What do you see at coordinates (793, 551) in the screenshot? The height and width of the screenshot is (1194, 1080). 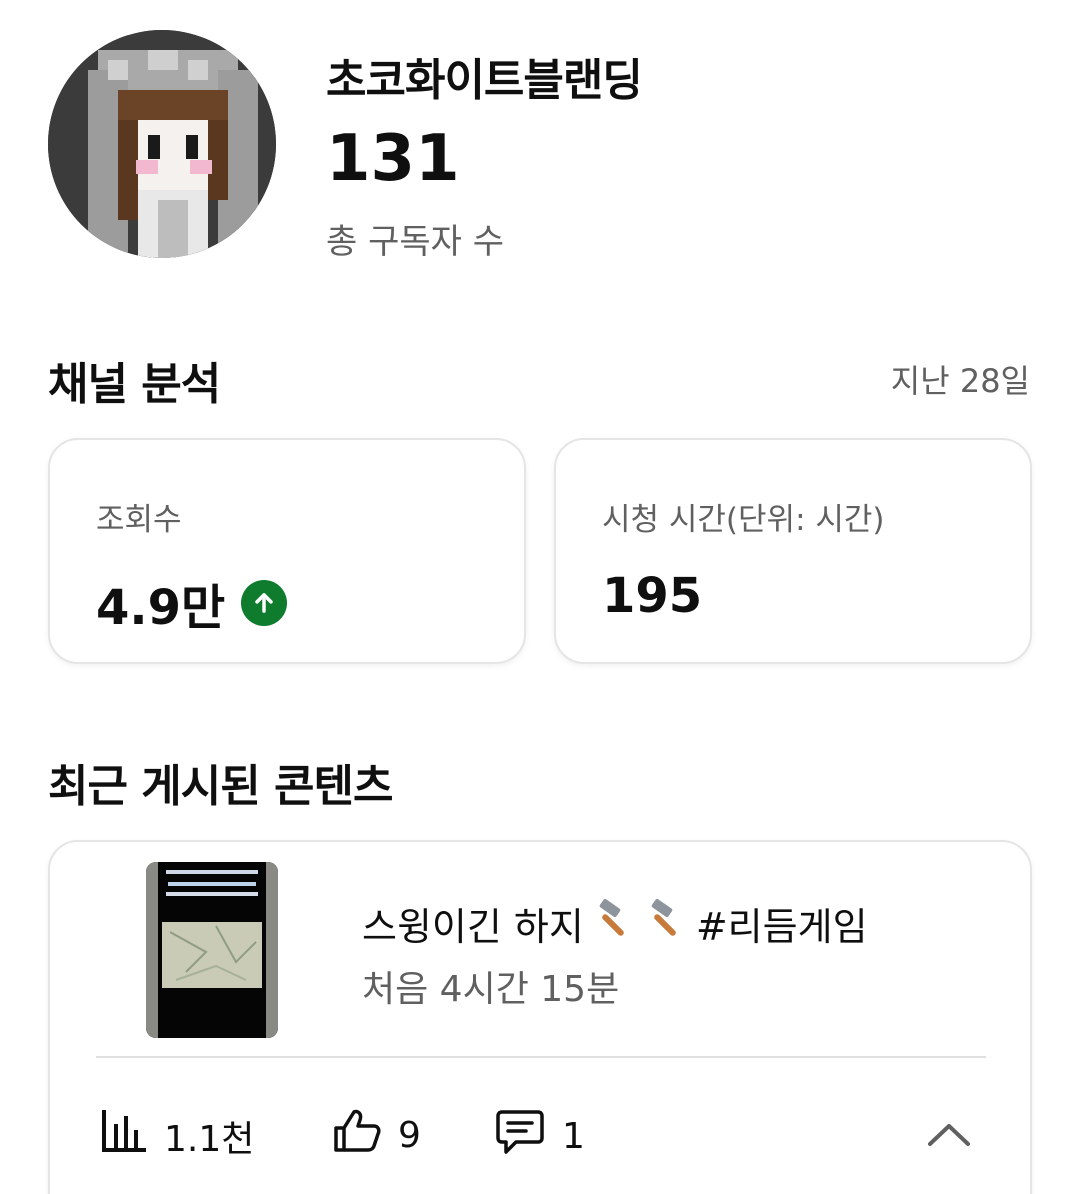 I see `watch-time-card: 시청 시간(단위: 시간) 195` at bounding box center [793, 551].